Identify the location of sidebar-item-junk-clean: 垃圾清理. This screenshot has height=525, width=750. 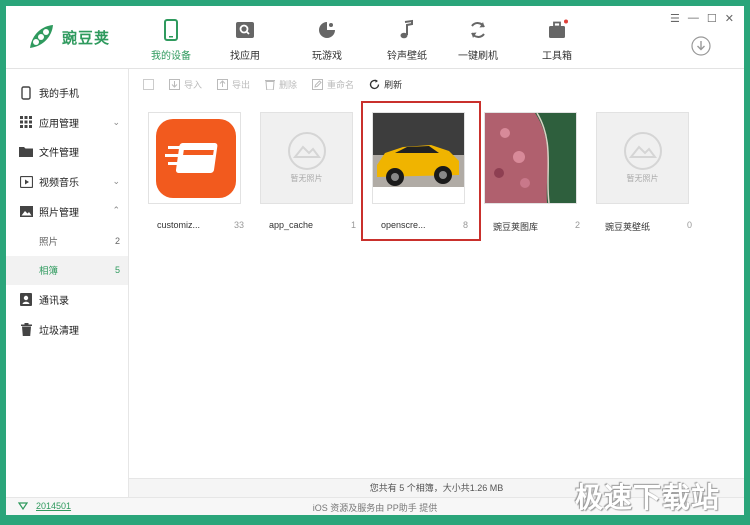
(67, 330).